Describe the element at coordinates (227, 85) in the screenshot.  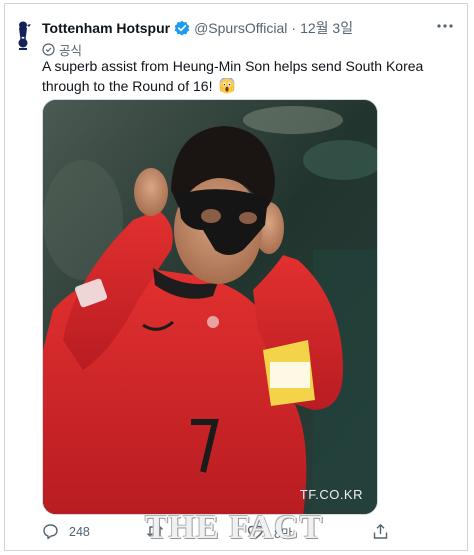
I see `face-screaming-in-fear-icon` at that location.